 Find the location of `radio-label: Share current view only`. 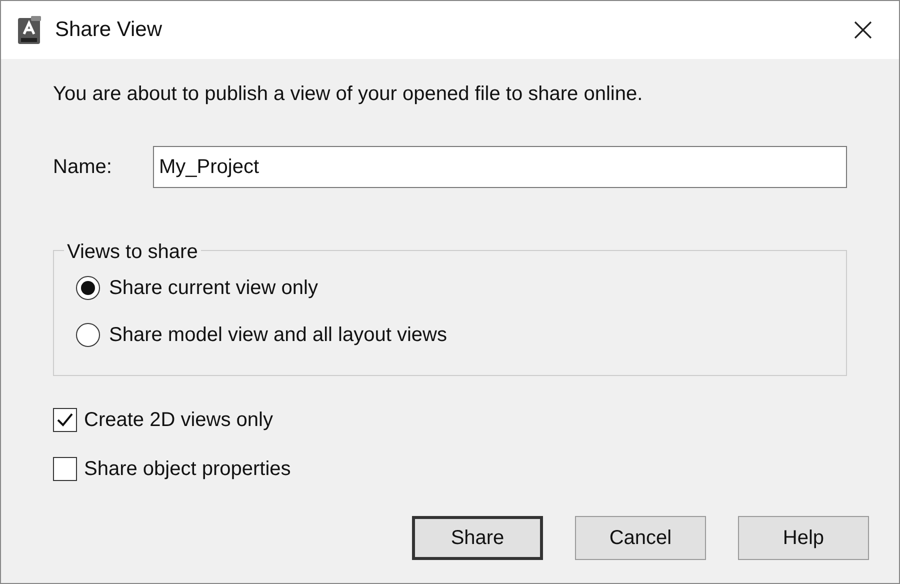

radio-label: Share current view only is located at coordinates (213, 288).